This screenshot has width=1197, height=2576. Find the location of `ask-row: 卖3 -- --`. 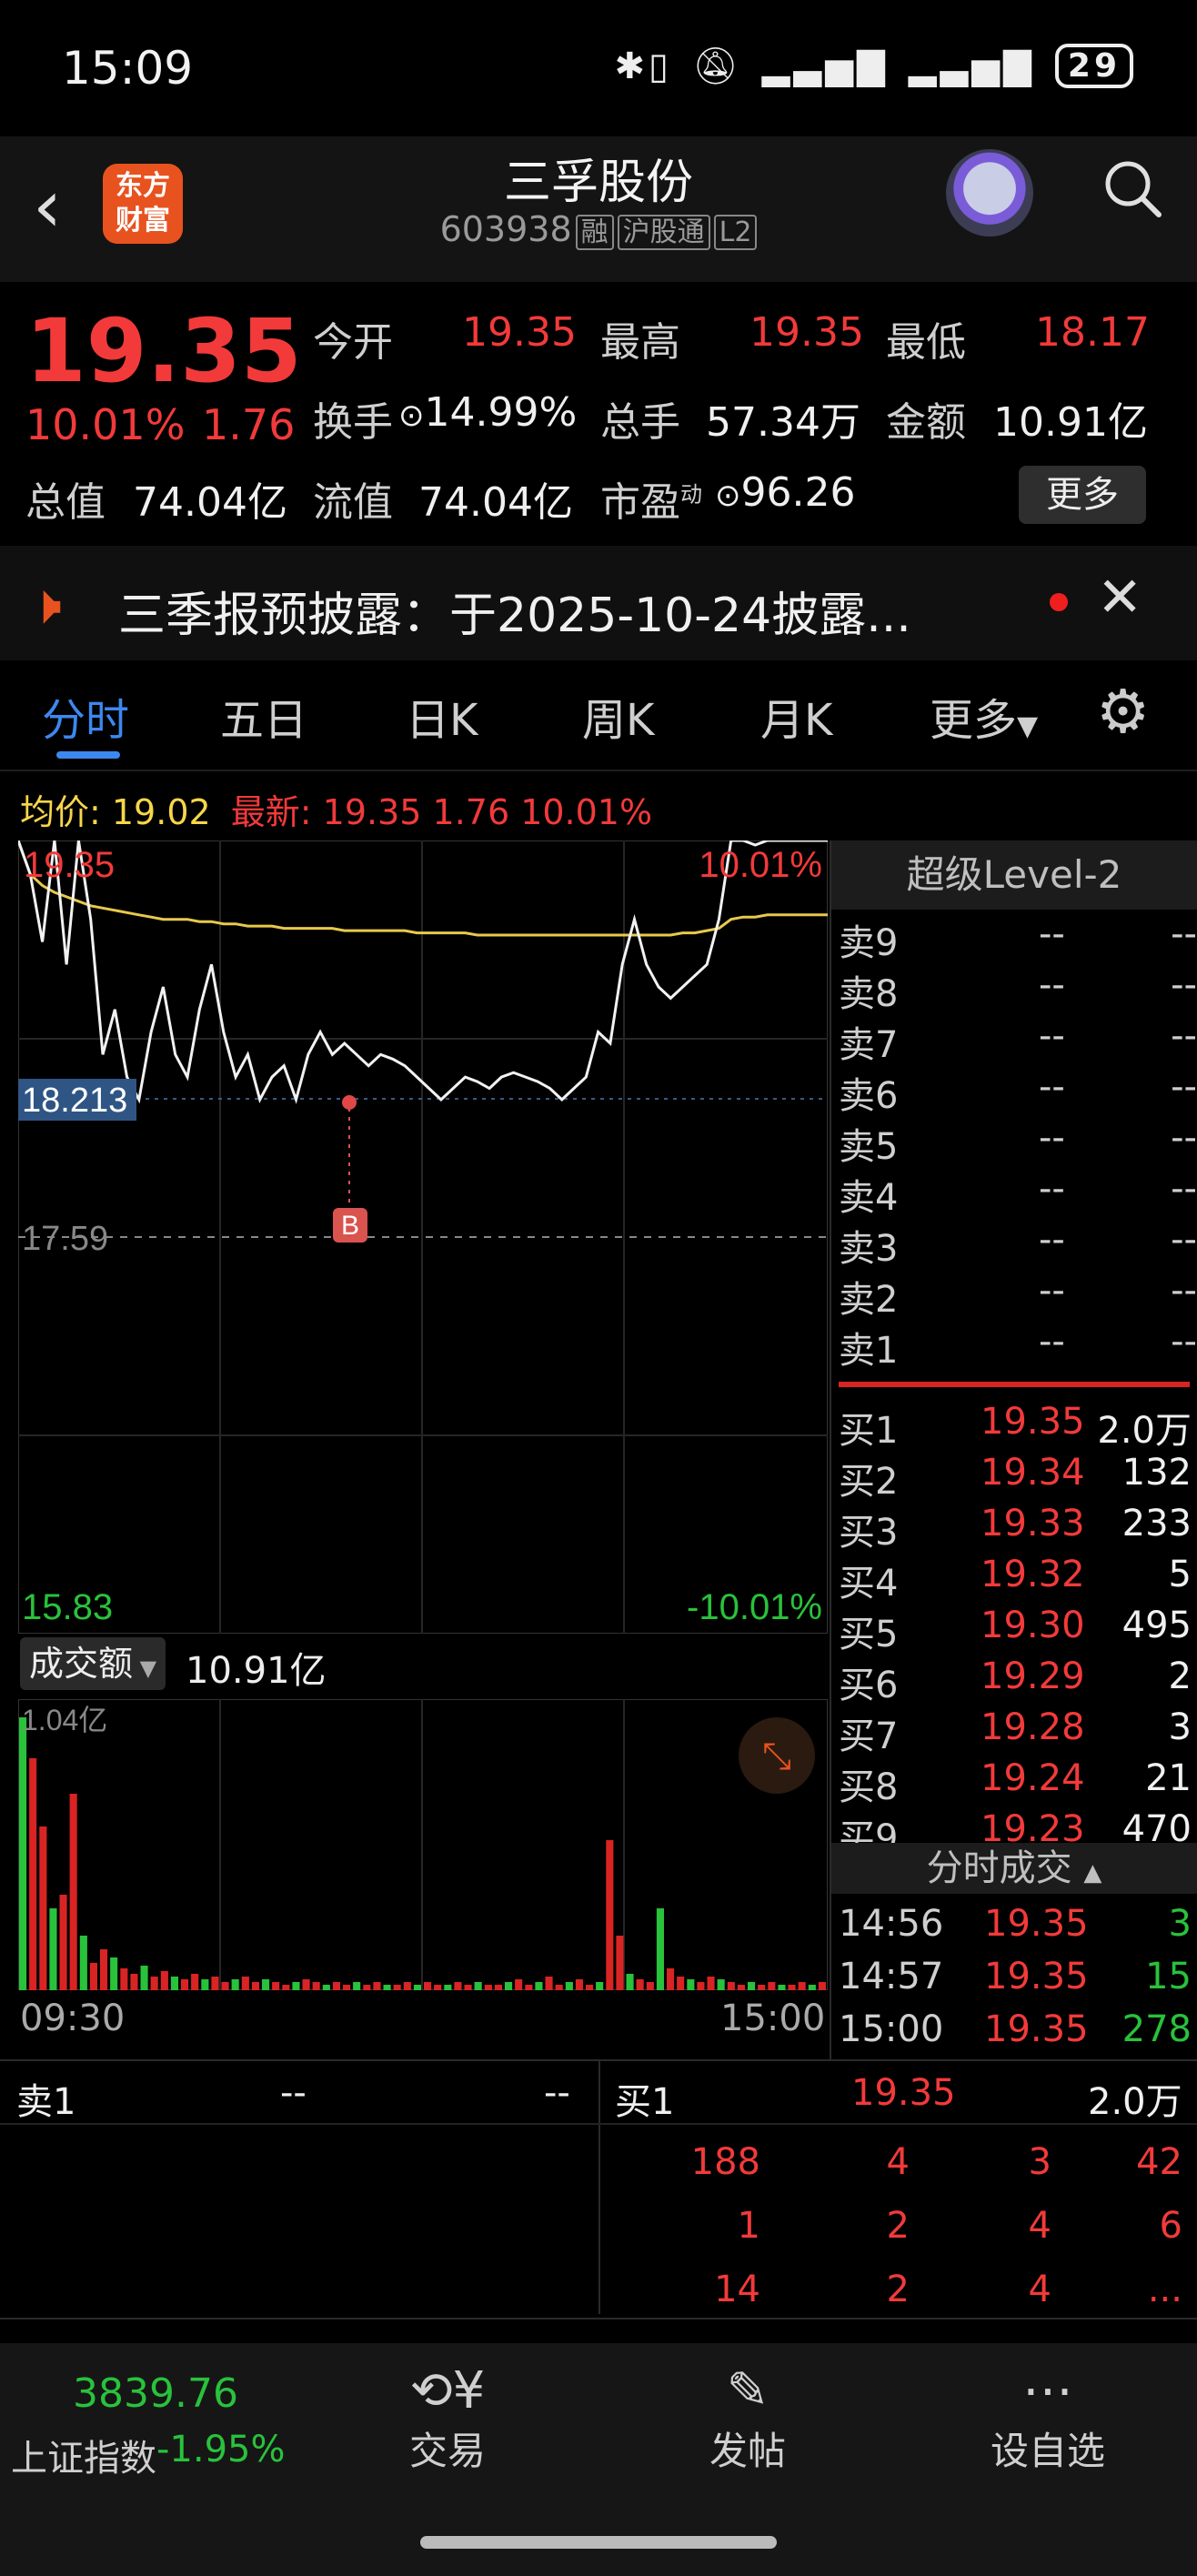

ask-row: 卖3 -- -- is located at coordinates (1018, 1244).